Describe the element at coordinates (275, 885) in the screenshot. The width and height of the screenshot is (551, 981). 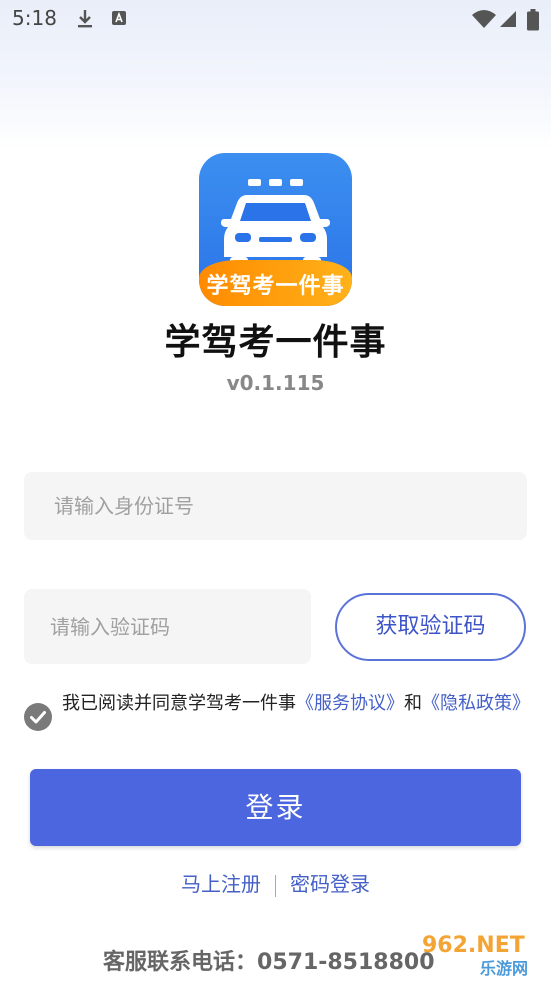
I see `links-divider` at that location.